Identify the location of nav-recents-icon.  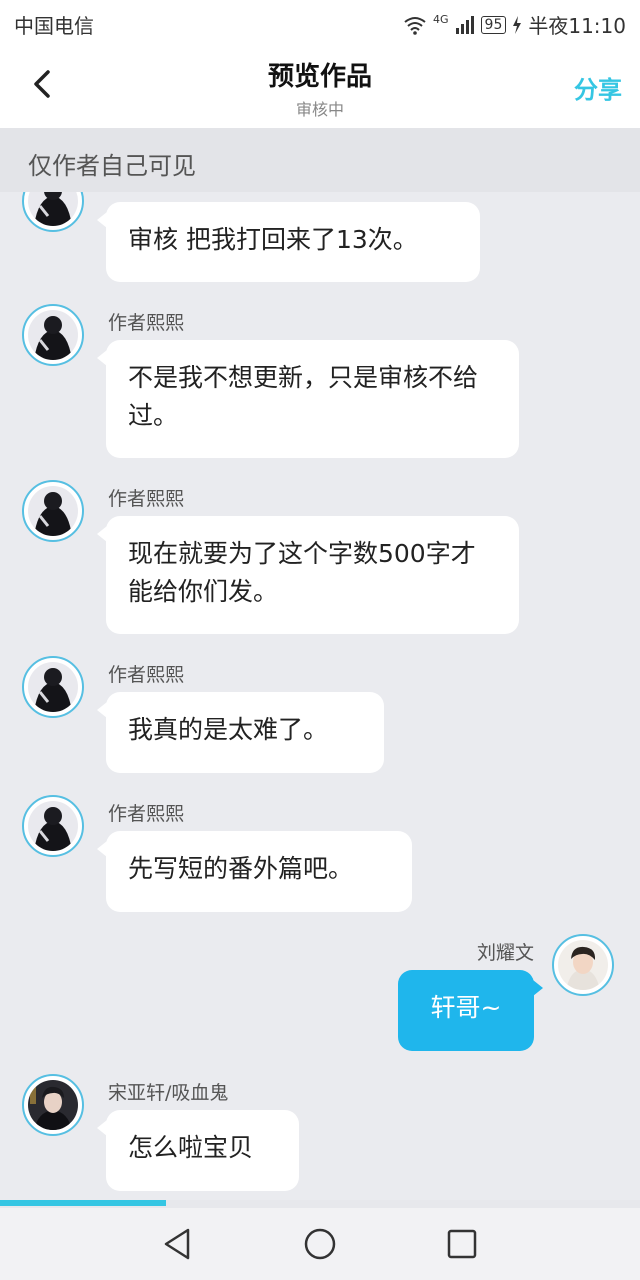
(462, 1244).